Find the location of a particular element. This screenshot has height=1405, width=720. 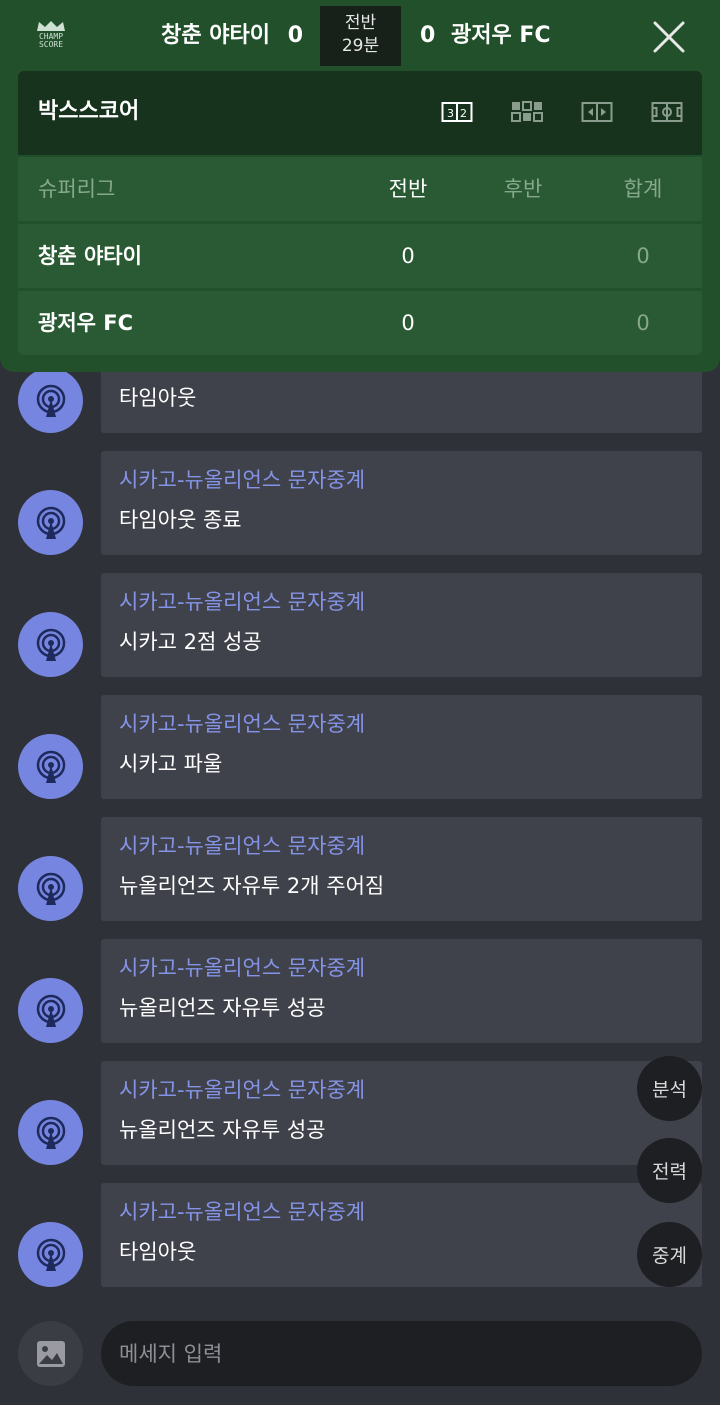

champscore-logo: CHAMP SCORE is located at coordinates (51, 37).